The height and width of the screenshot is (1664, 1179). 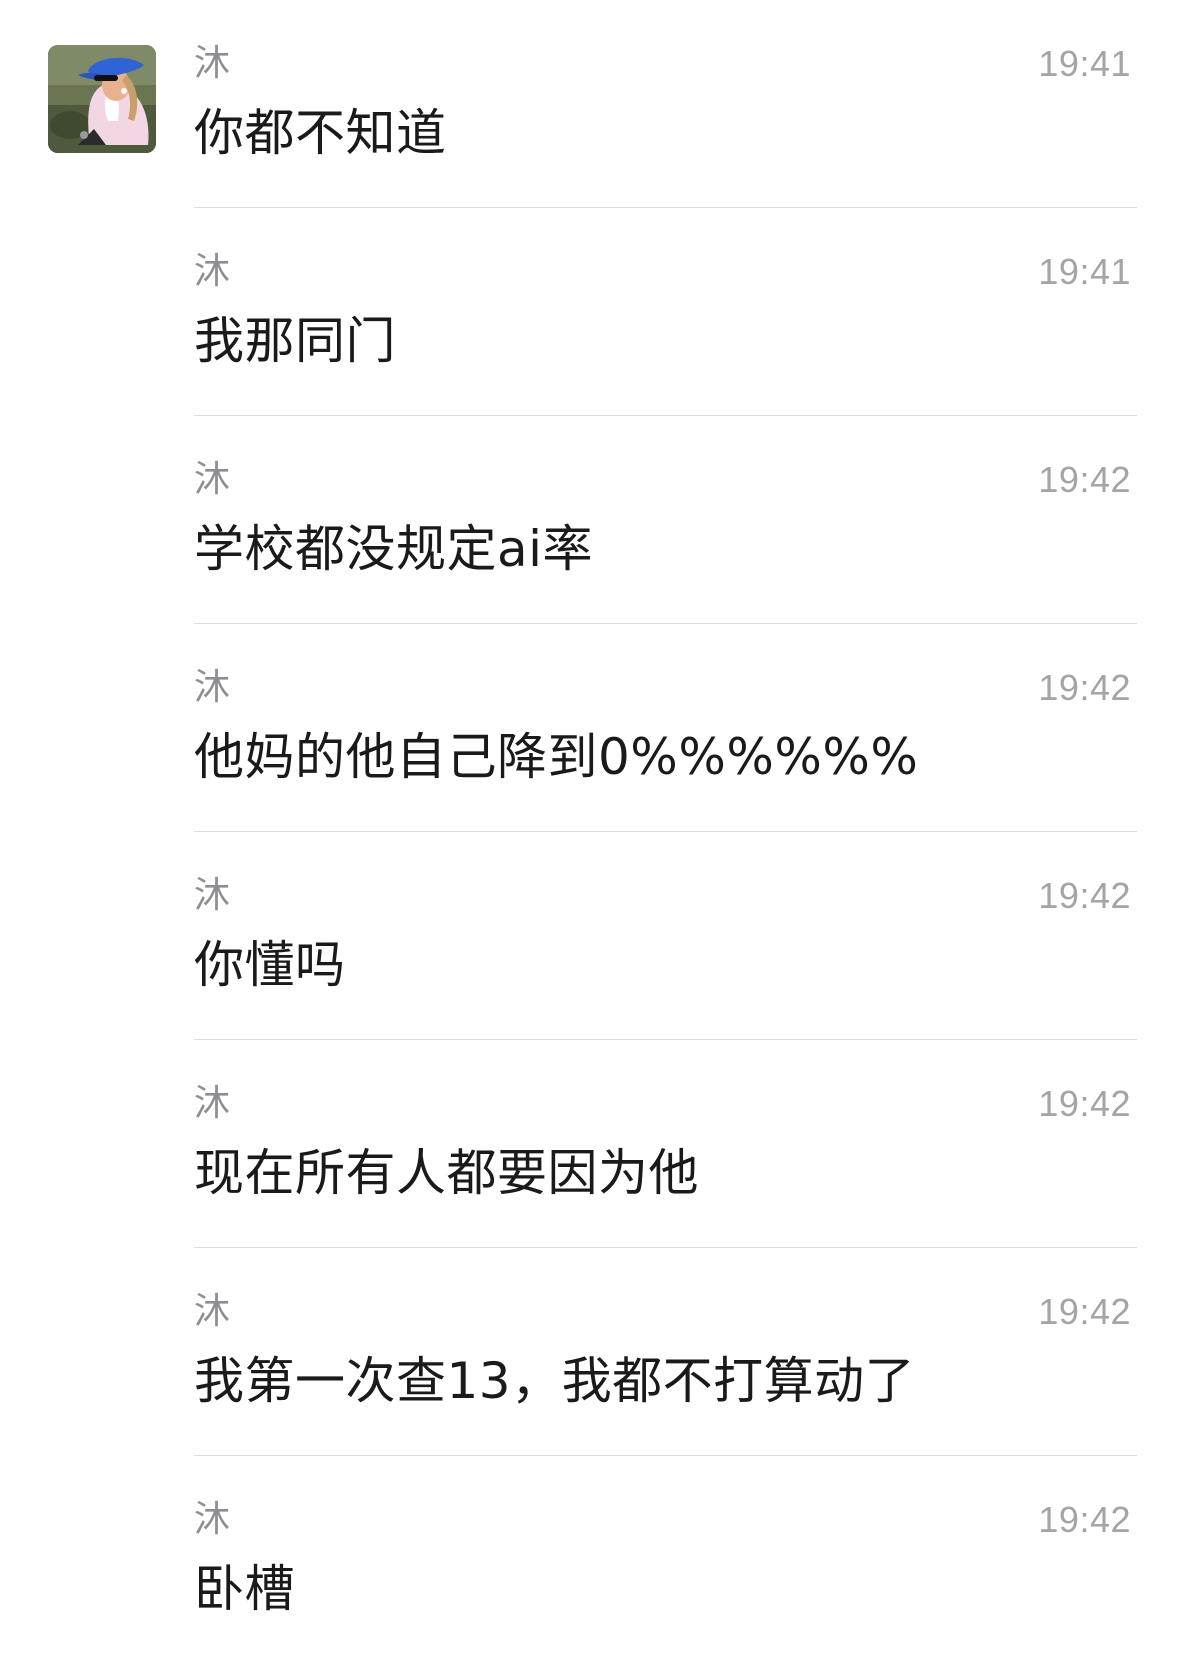 What do you see at coordinates (270, 965) in the screenshot?
I see `message-text: 你懂吗` at bounding box center [270, 965].